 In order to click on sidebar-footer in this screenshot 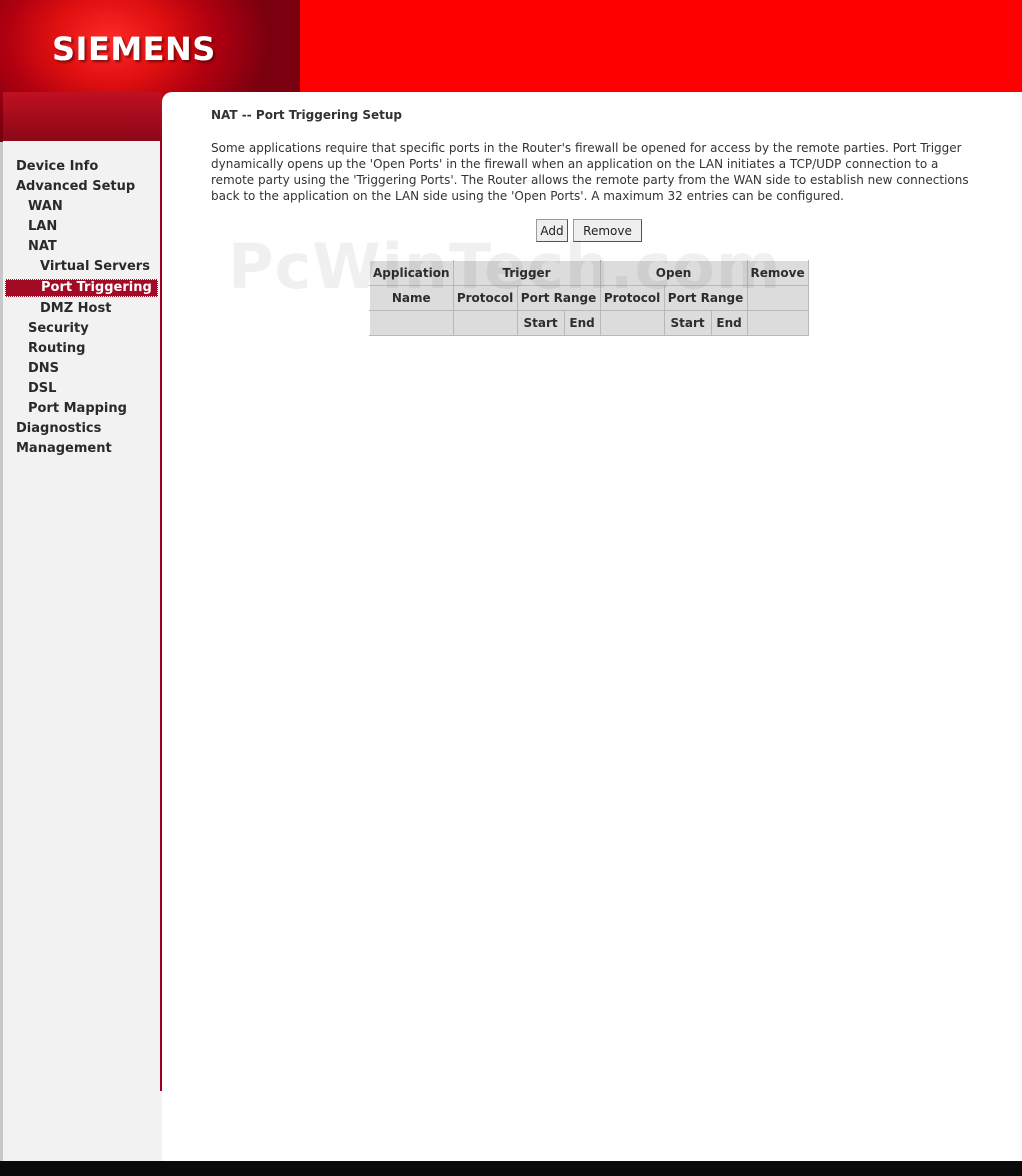, I will do `click(87, 1126)`.